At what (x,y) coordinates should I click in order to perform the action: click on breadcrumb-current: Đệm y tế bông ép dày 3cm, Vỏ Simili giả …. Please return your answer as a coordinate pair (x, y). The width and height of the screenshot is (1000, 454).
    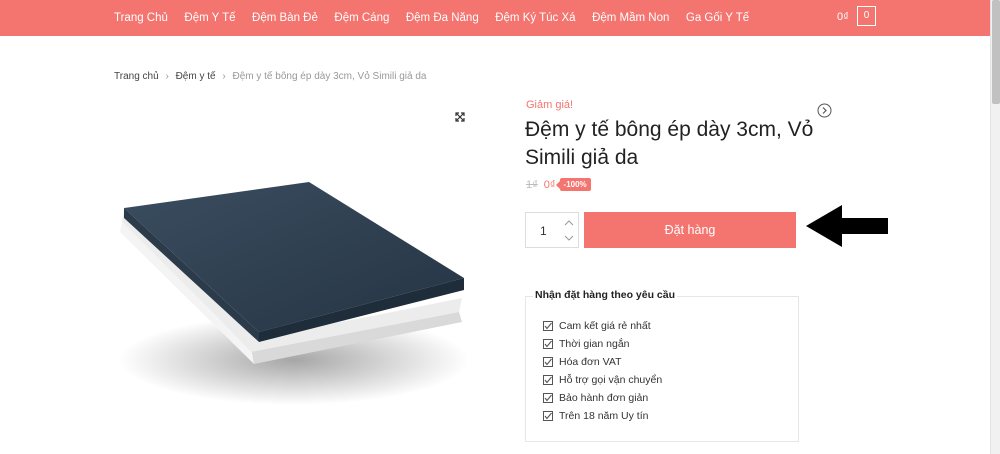
    Looking at the image, I should click on (329, 76).